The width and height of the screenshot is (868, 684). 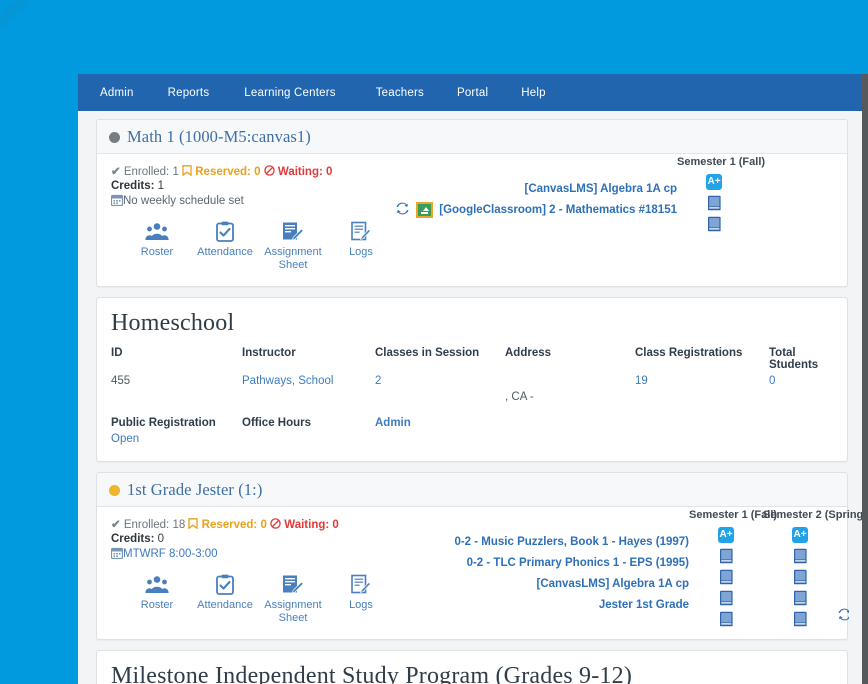 I want to click on nav-item-reports: Reports, so click(x=189, y=93).